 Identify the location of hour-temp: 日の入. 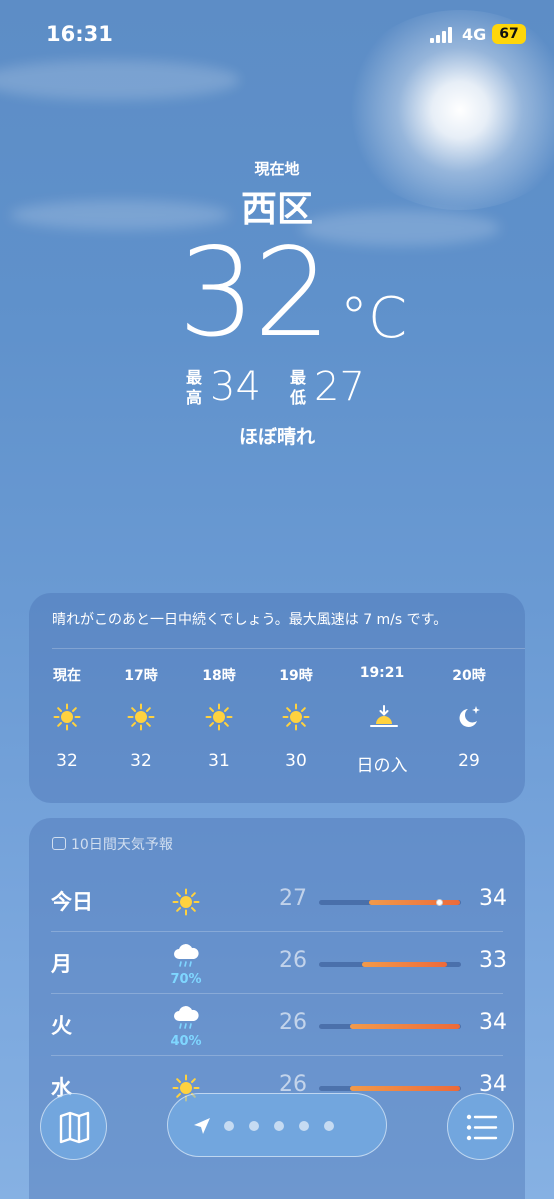
(382, 766).